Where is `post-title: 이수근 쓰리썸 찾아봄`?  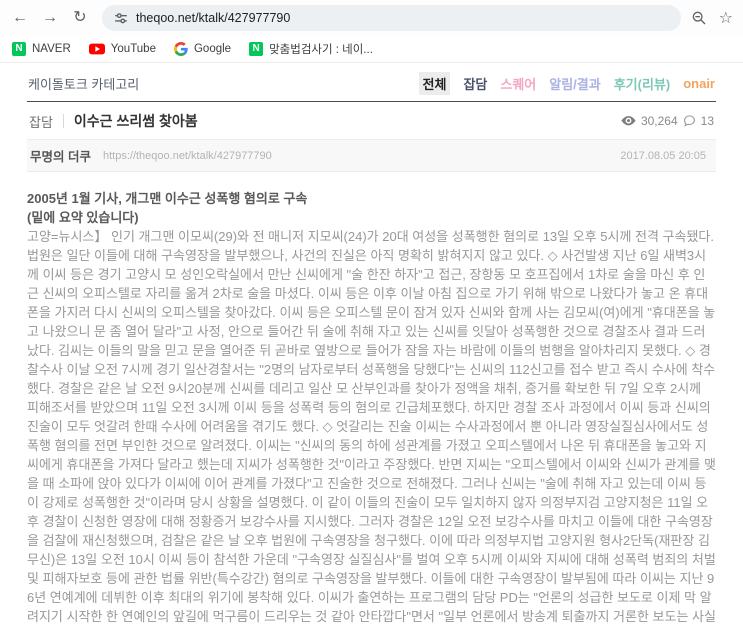
post-title: 이수근 쓰리썸 찾아봄 is located at coordinates (135, 121).